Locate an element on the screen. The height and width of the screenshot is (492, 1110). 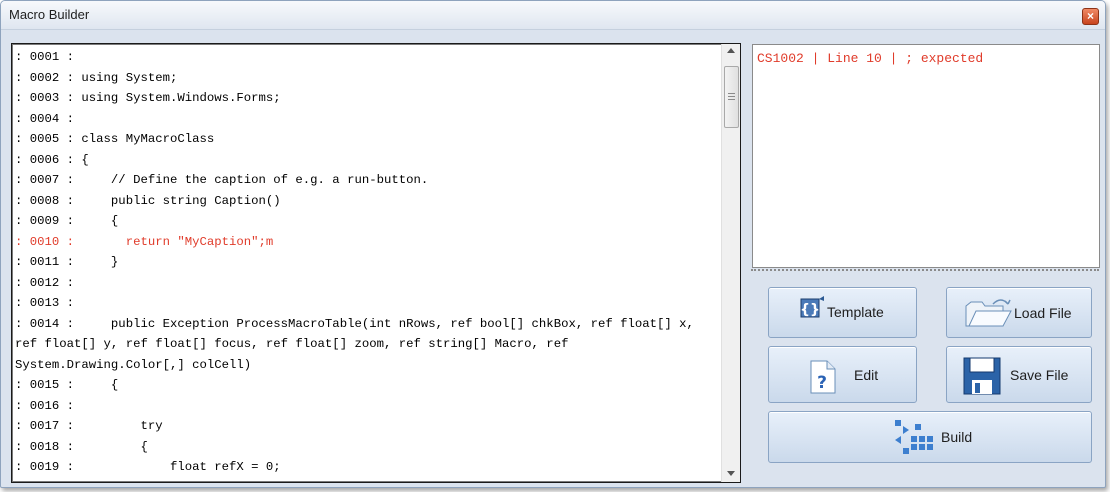
code-line: : 0001 : is located at coordinates (45, 57).